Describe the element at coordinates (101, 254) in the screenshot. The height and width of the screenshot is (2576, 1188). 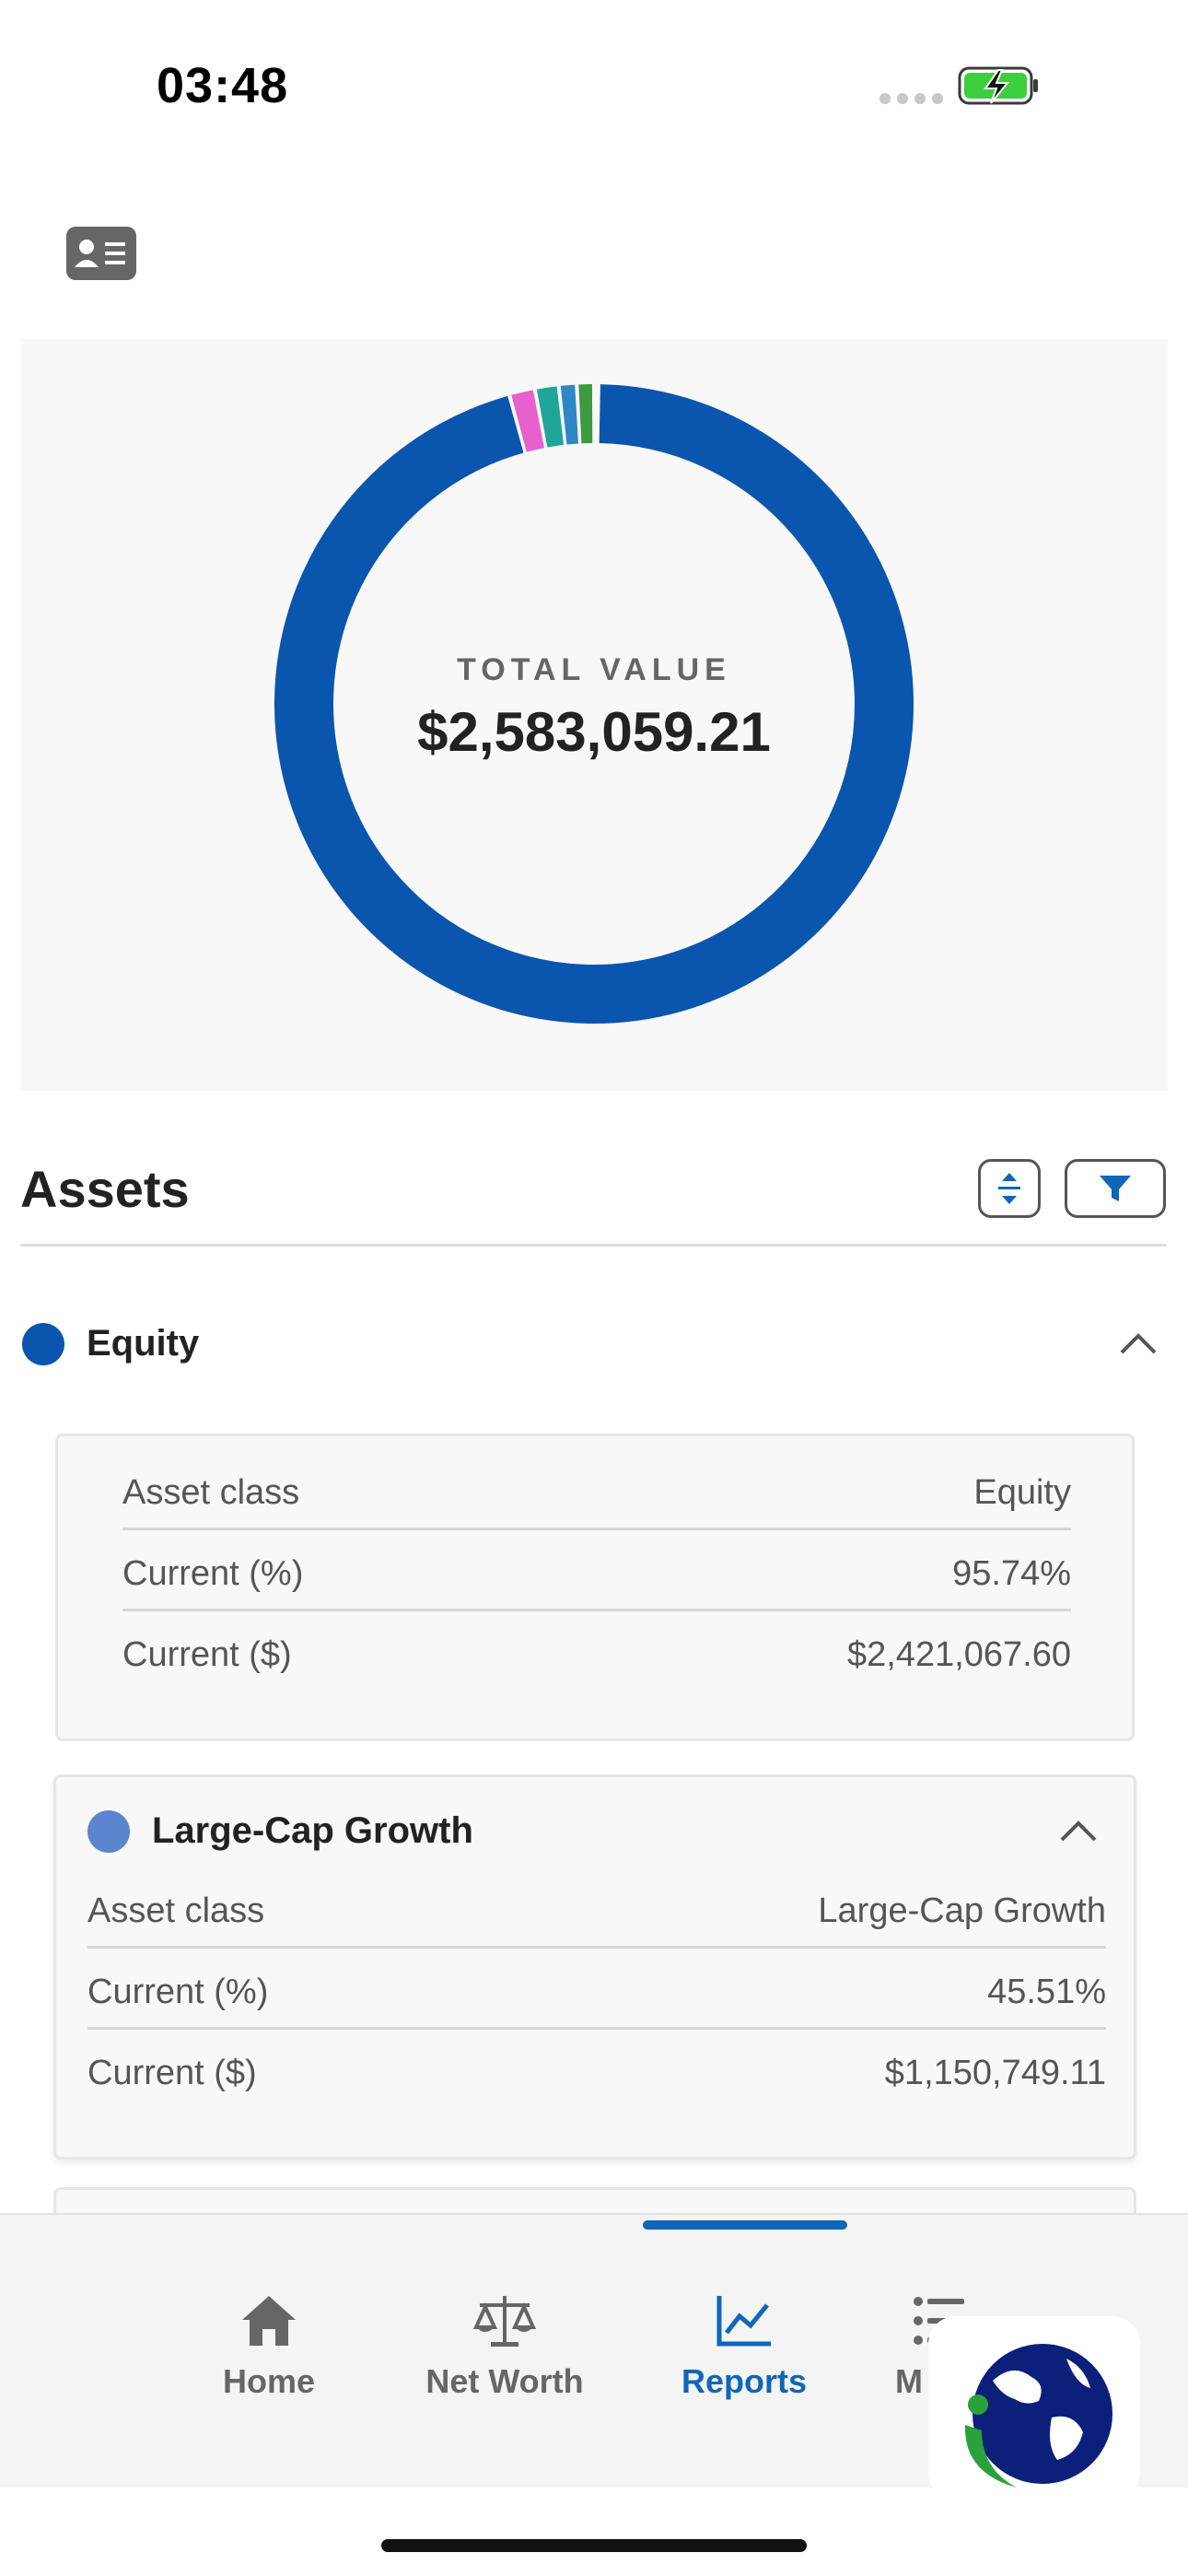
I see `contact-card-icon` at that location.